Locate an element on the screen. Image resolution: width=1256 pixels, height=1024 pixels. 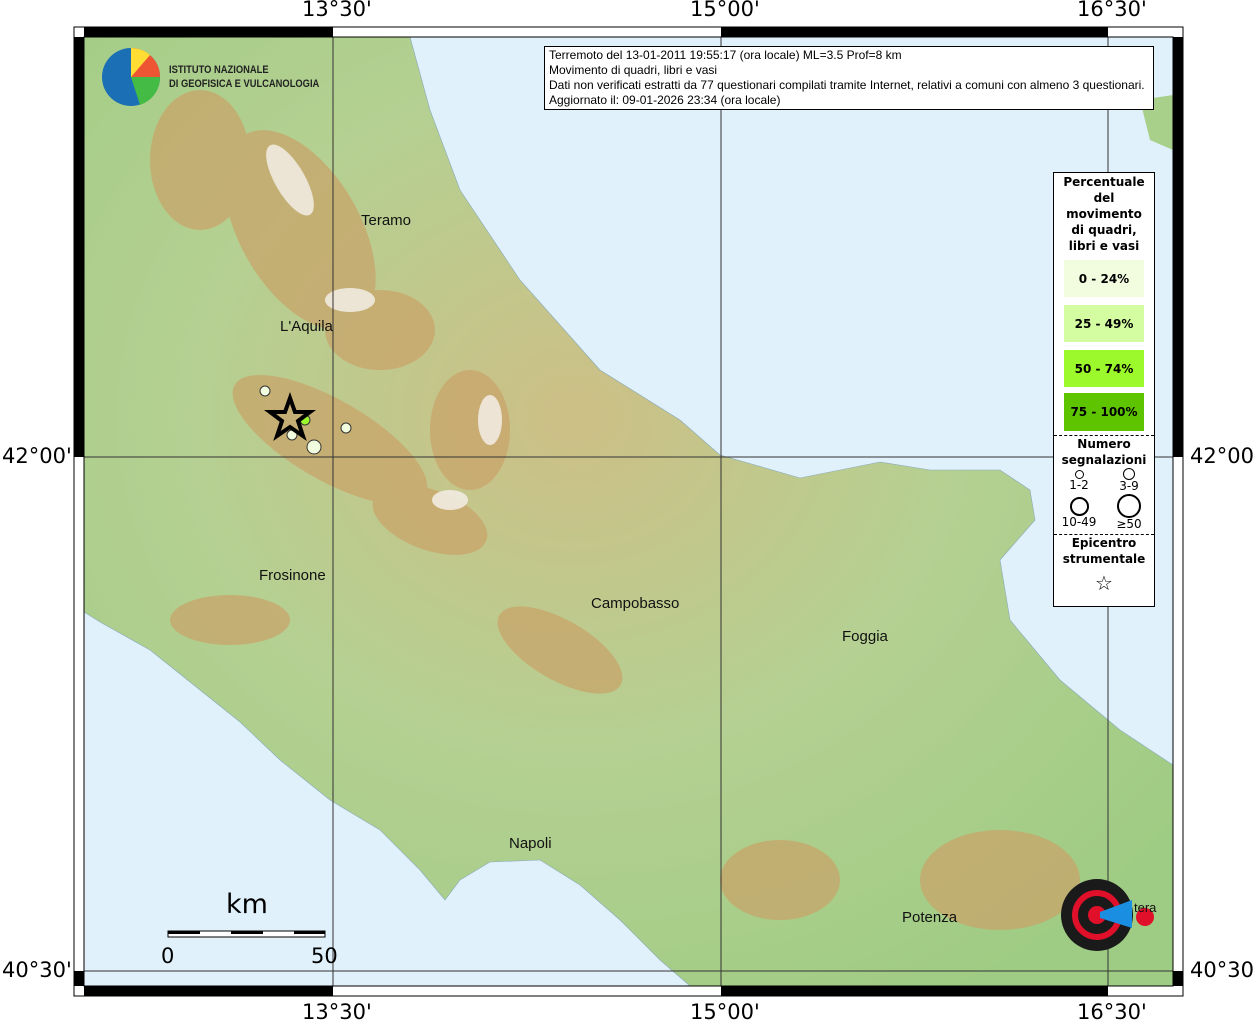
city-label: L'Aquila is located at coordinates (306, 326).